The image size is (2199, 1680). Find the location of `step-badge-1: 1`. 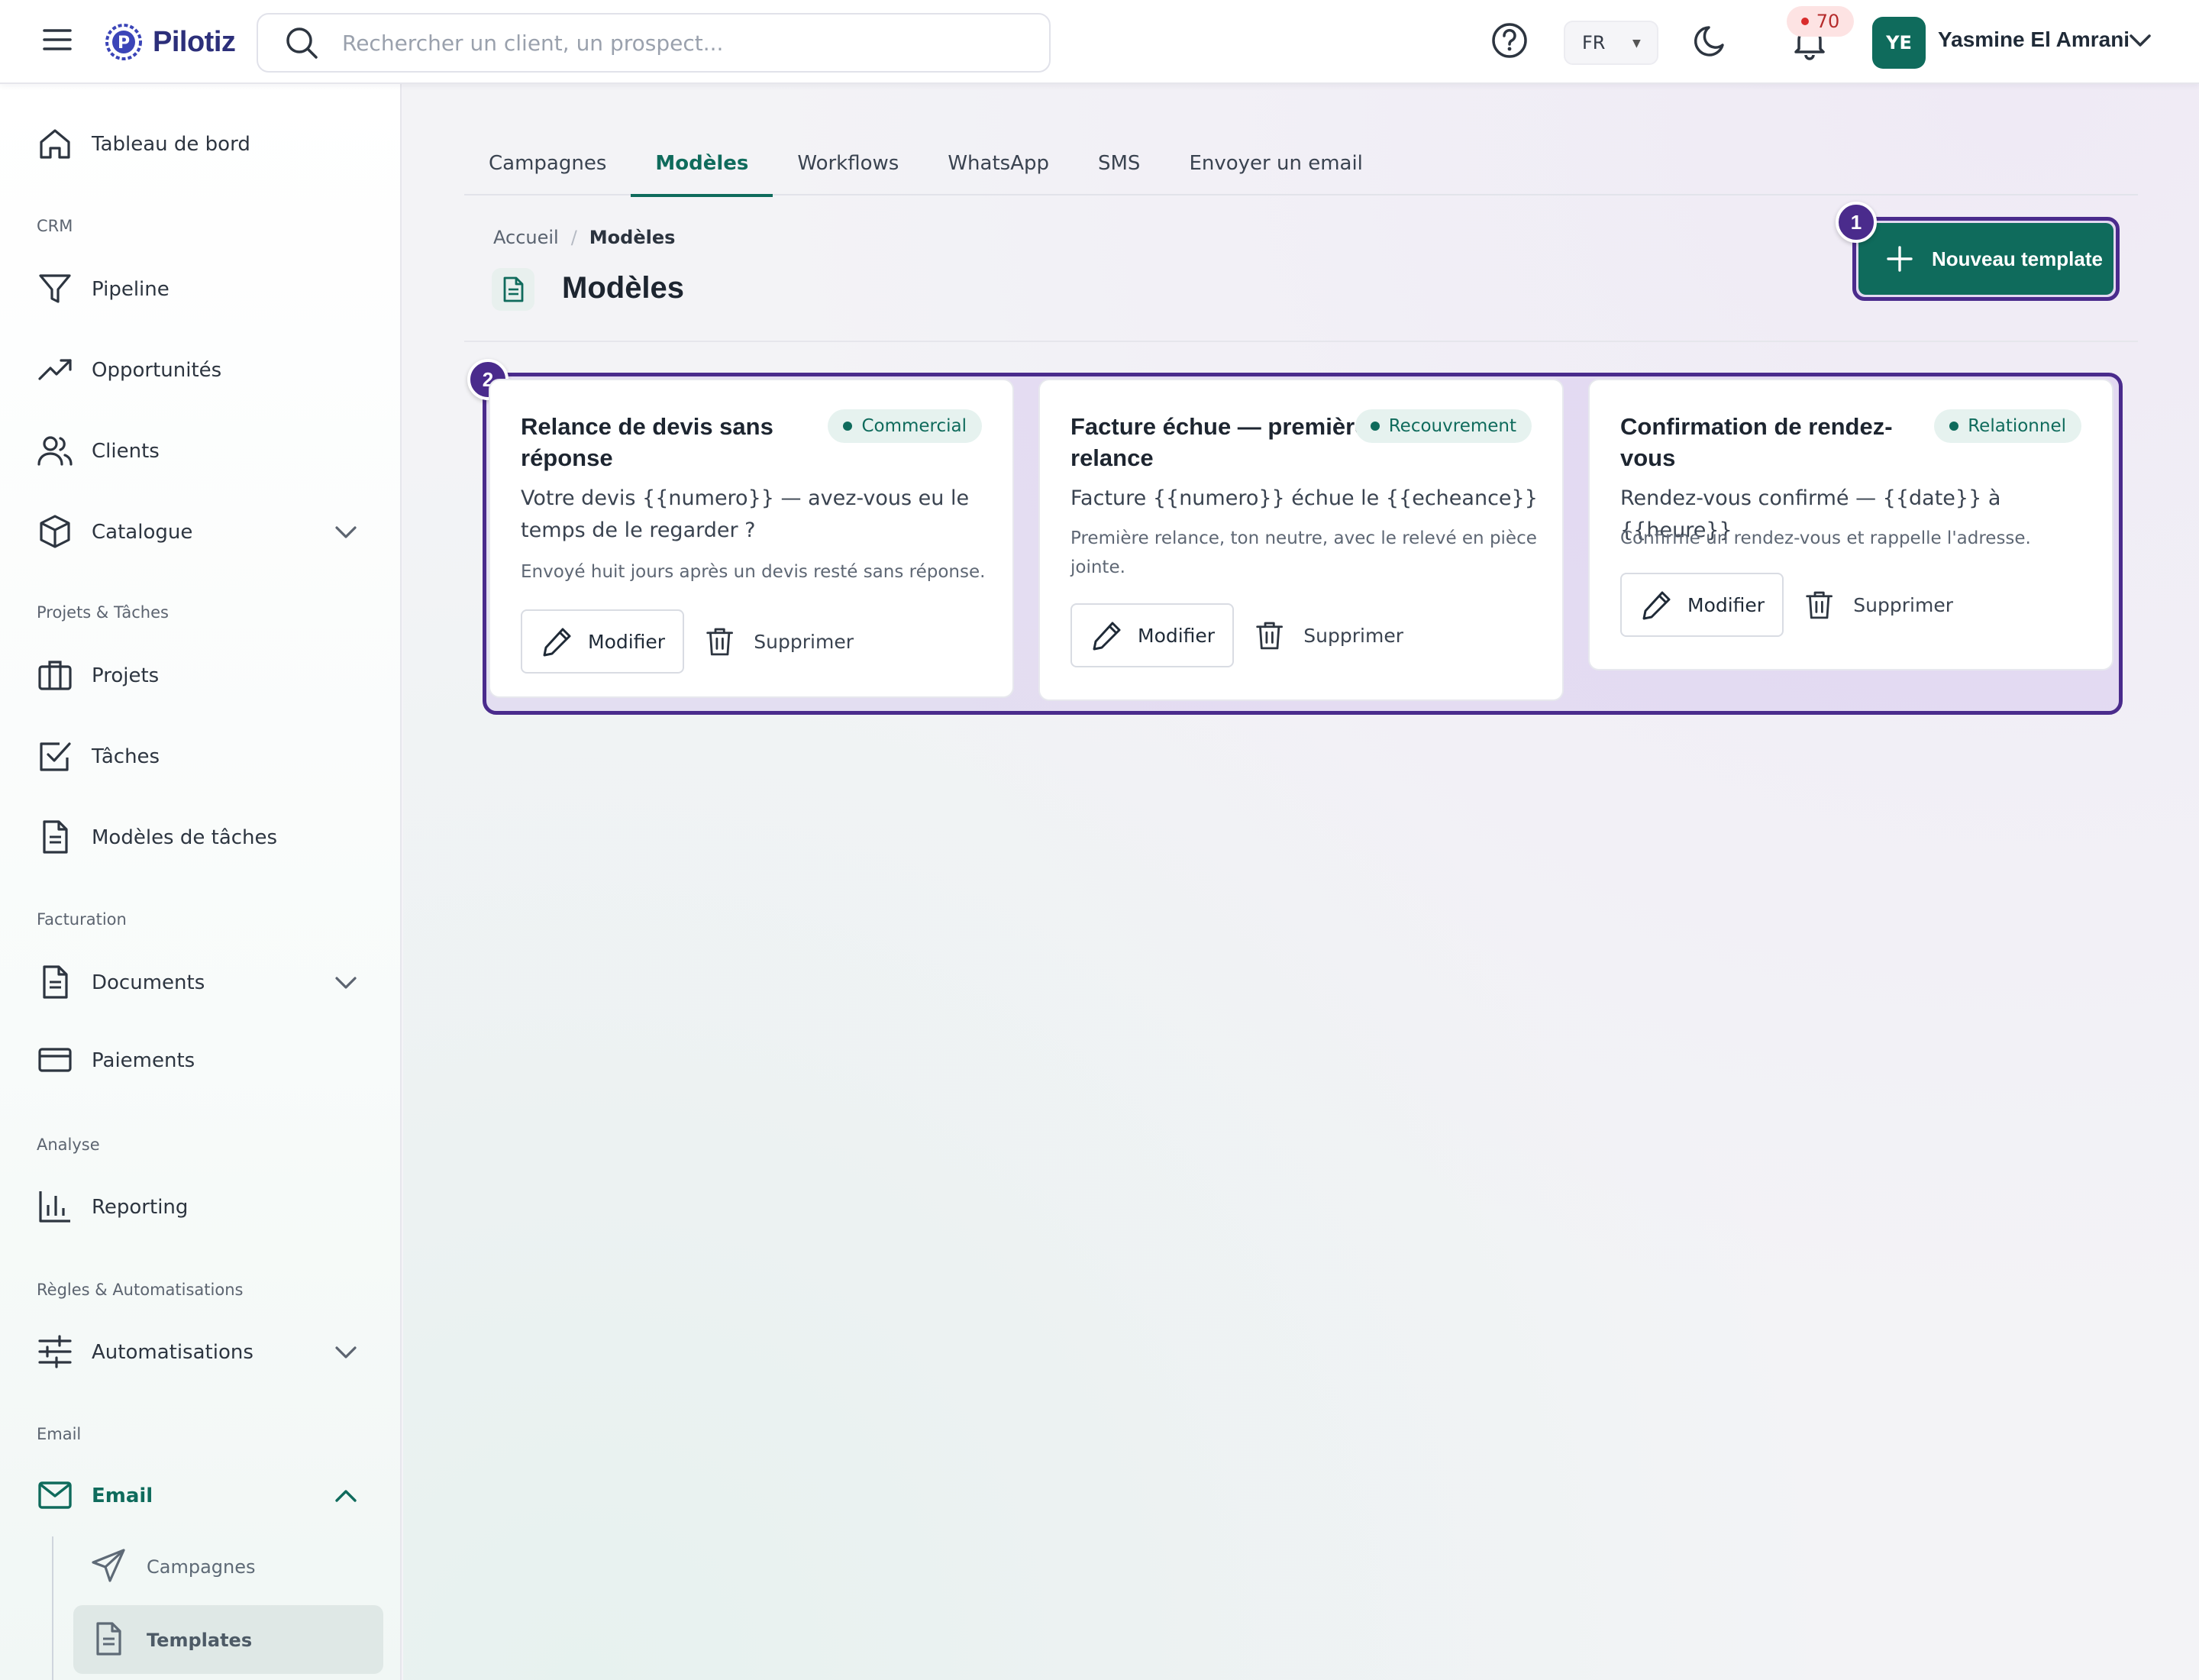

step-badge-1: 1 is located at coordinates (1857, 223).